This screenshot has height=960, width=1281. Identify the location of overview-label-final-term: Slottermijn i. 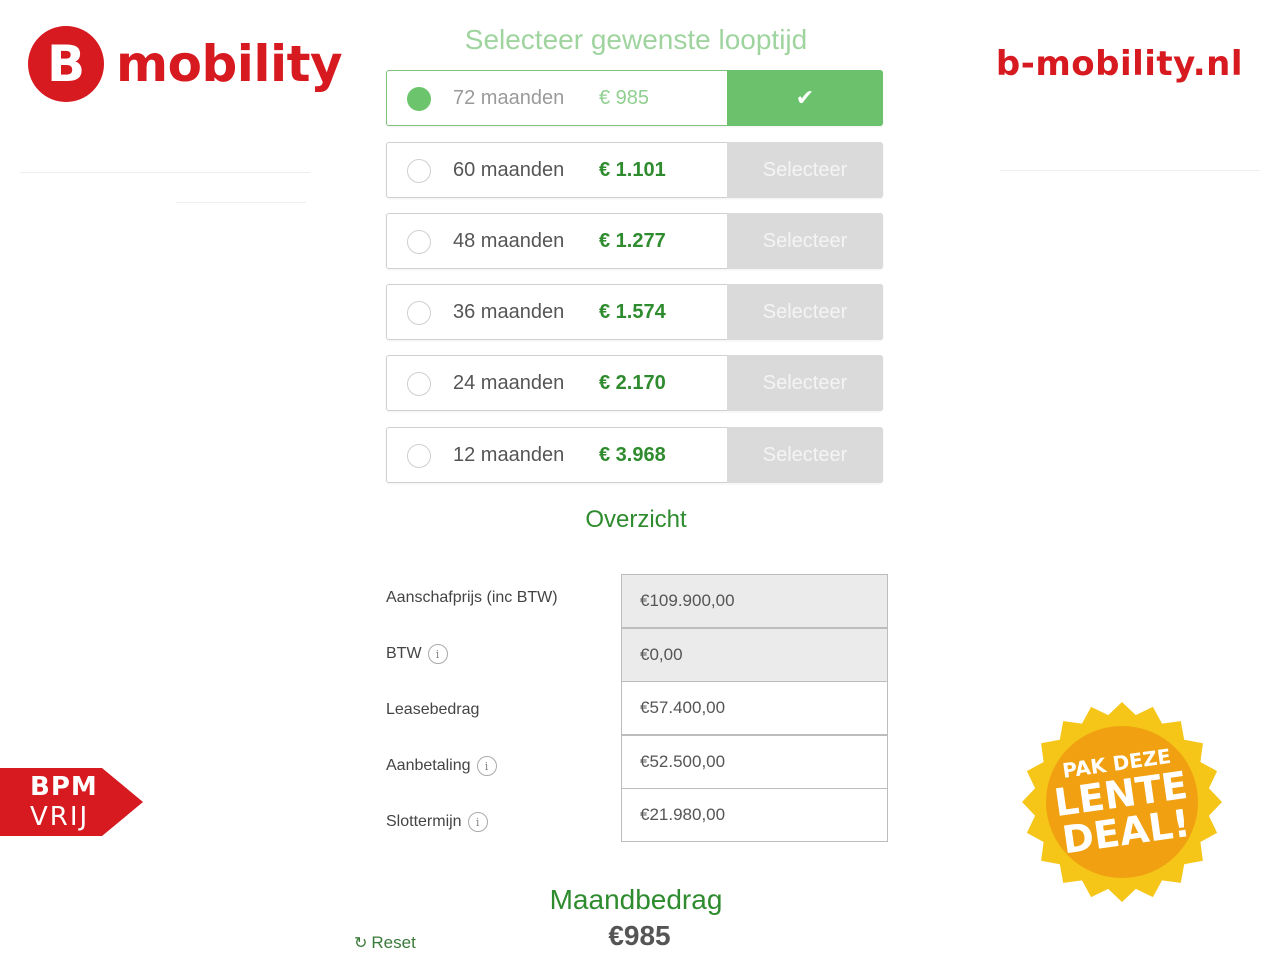
(437, 822).